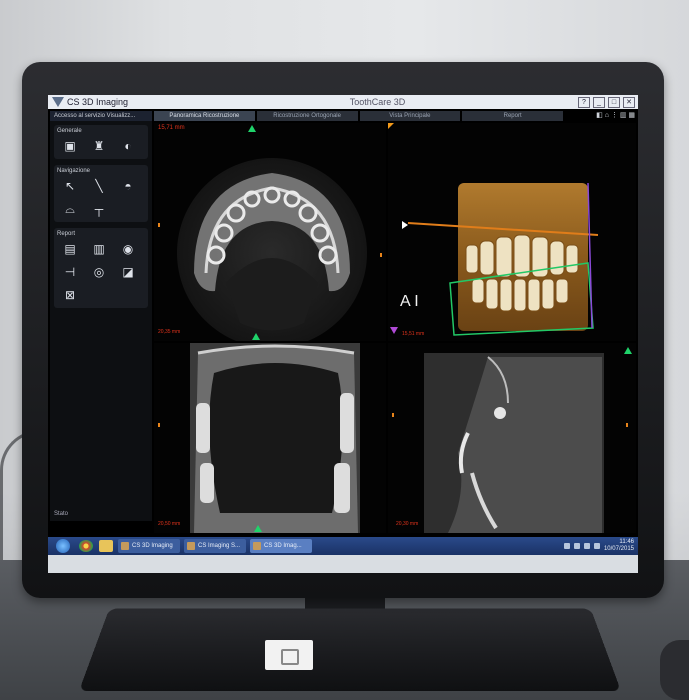 The image size is (689, 700). What do you see at coordinates (584, 102) in the screenshot?
I see `help-button: ?` at bounding box center [584, 102].